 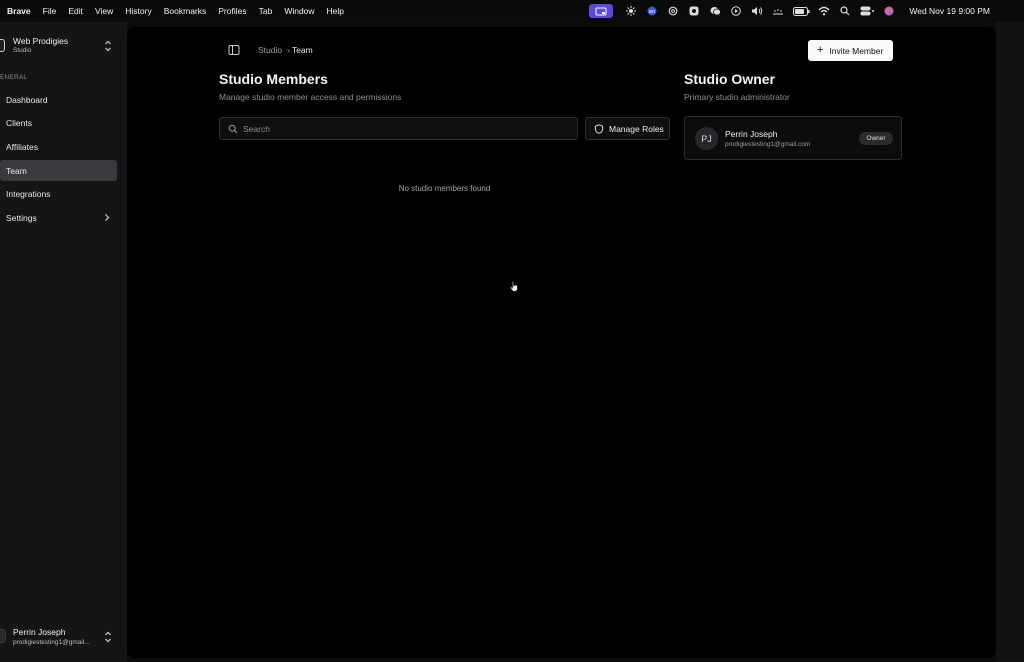 I want to click on wechat-icon, so click(x=715, y=11).